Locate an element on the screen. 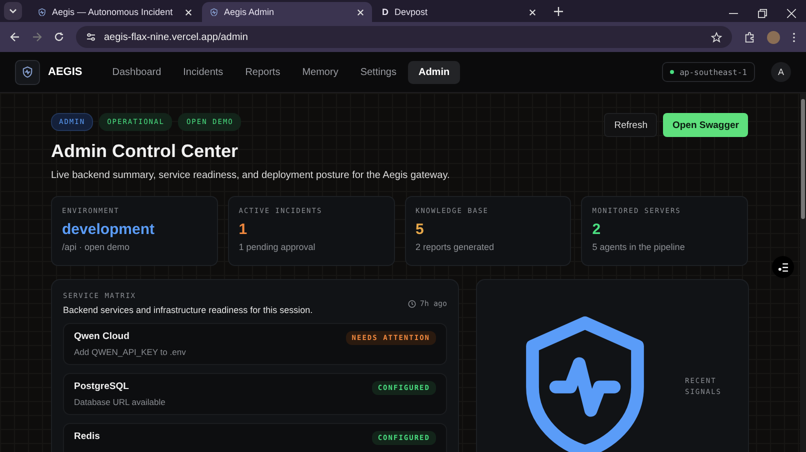 This screenshot has height=452, width=806. logo is located at coordinates (27, 72).